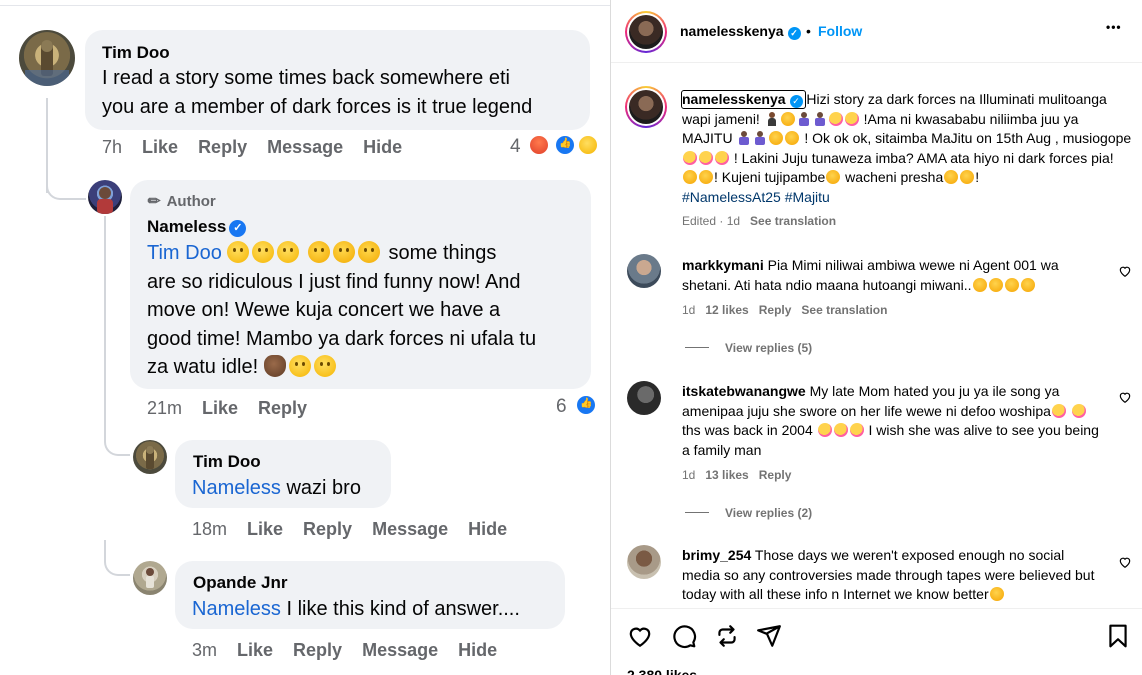 The width and height of the screenshot is (1142, 675). I want to click on mention-link: Tim Doo, so click(184, 253).